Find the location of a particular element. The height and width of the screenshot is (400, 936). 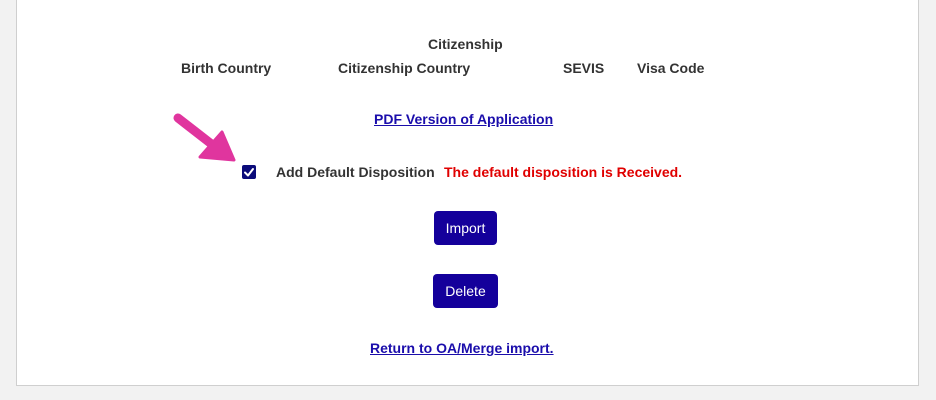

pointer-arrow-icon is located at coordinates (205, 142).